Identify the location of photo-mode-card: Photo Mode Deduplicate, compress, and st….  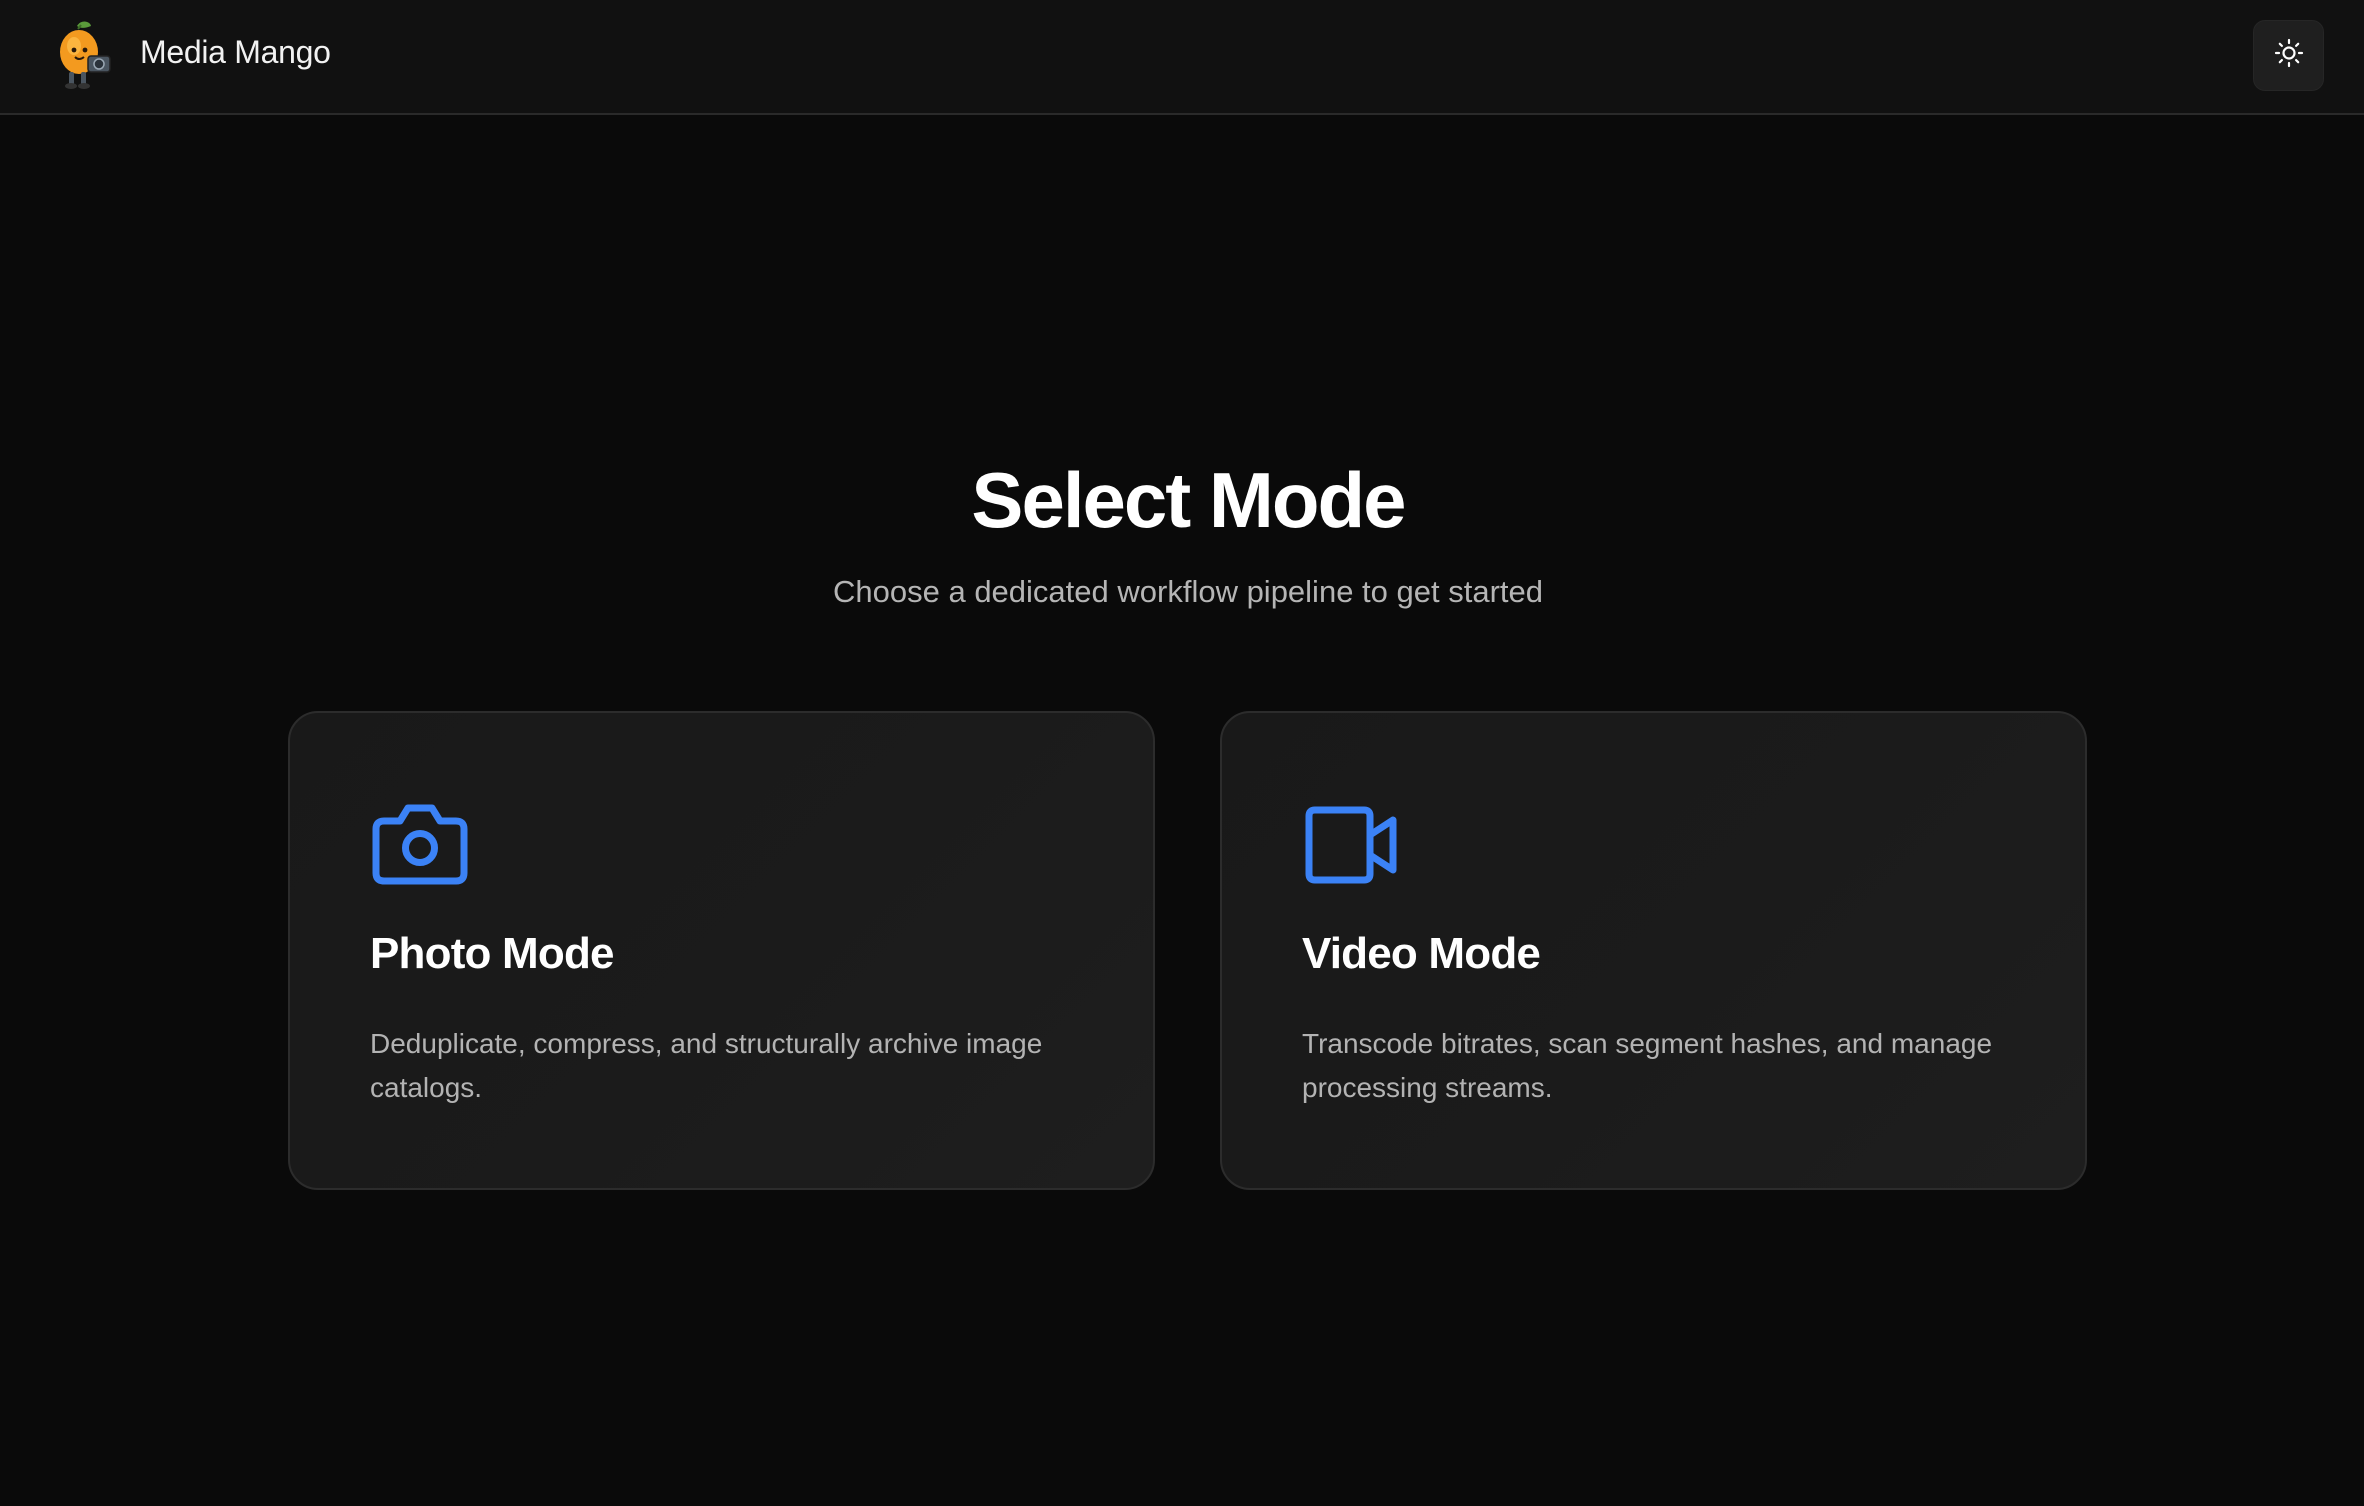
(721, 950).